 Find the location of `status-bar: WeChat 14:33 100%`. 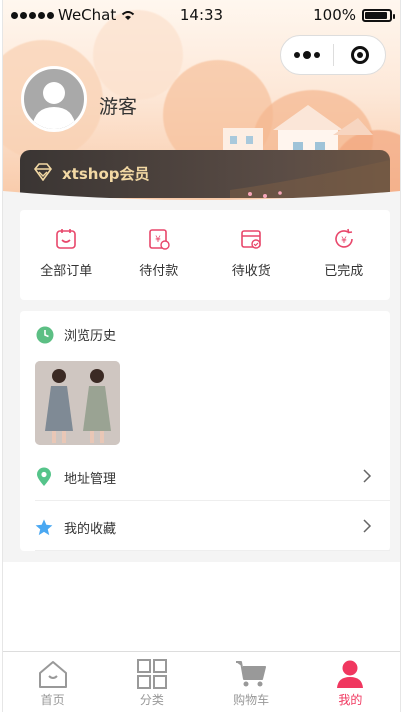

status-bar: WeChat 14:33 100% is located at coordinates (201, 16).